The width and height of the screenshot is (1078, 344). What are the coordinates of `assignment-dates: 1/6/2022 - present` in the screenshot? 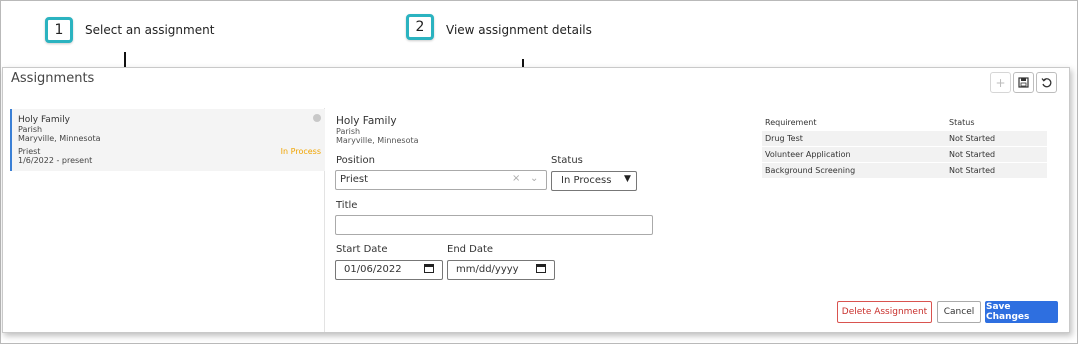 It's located at (55, 160).